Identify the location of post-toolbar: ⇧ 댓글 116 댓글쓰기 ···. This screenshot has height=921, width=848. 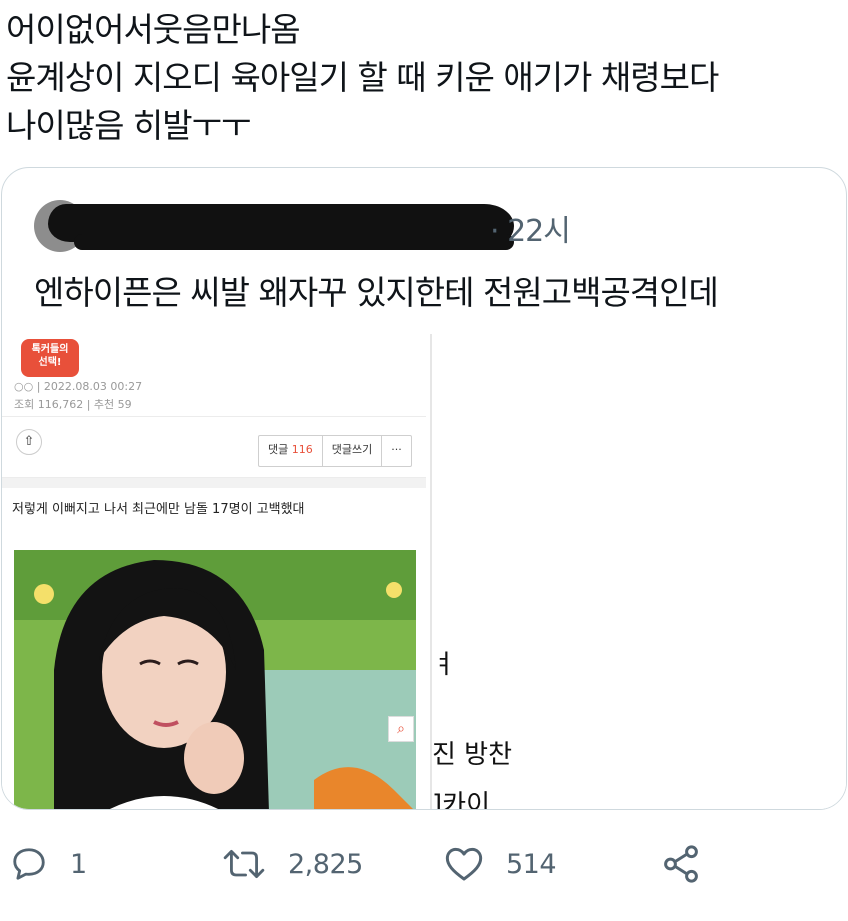
(214, 447).